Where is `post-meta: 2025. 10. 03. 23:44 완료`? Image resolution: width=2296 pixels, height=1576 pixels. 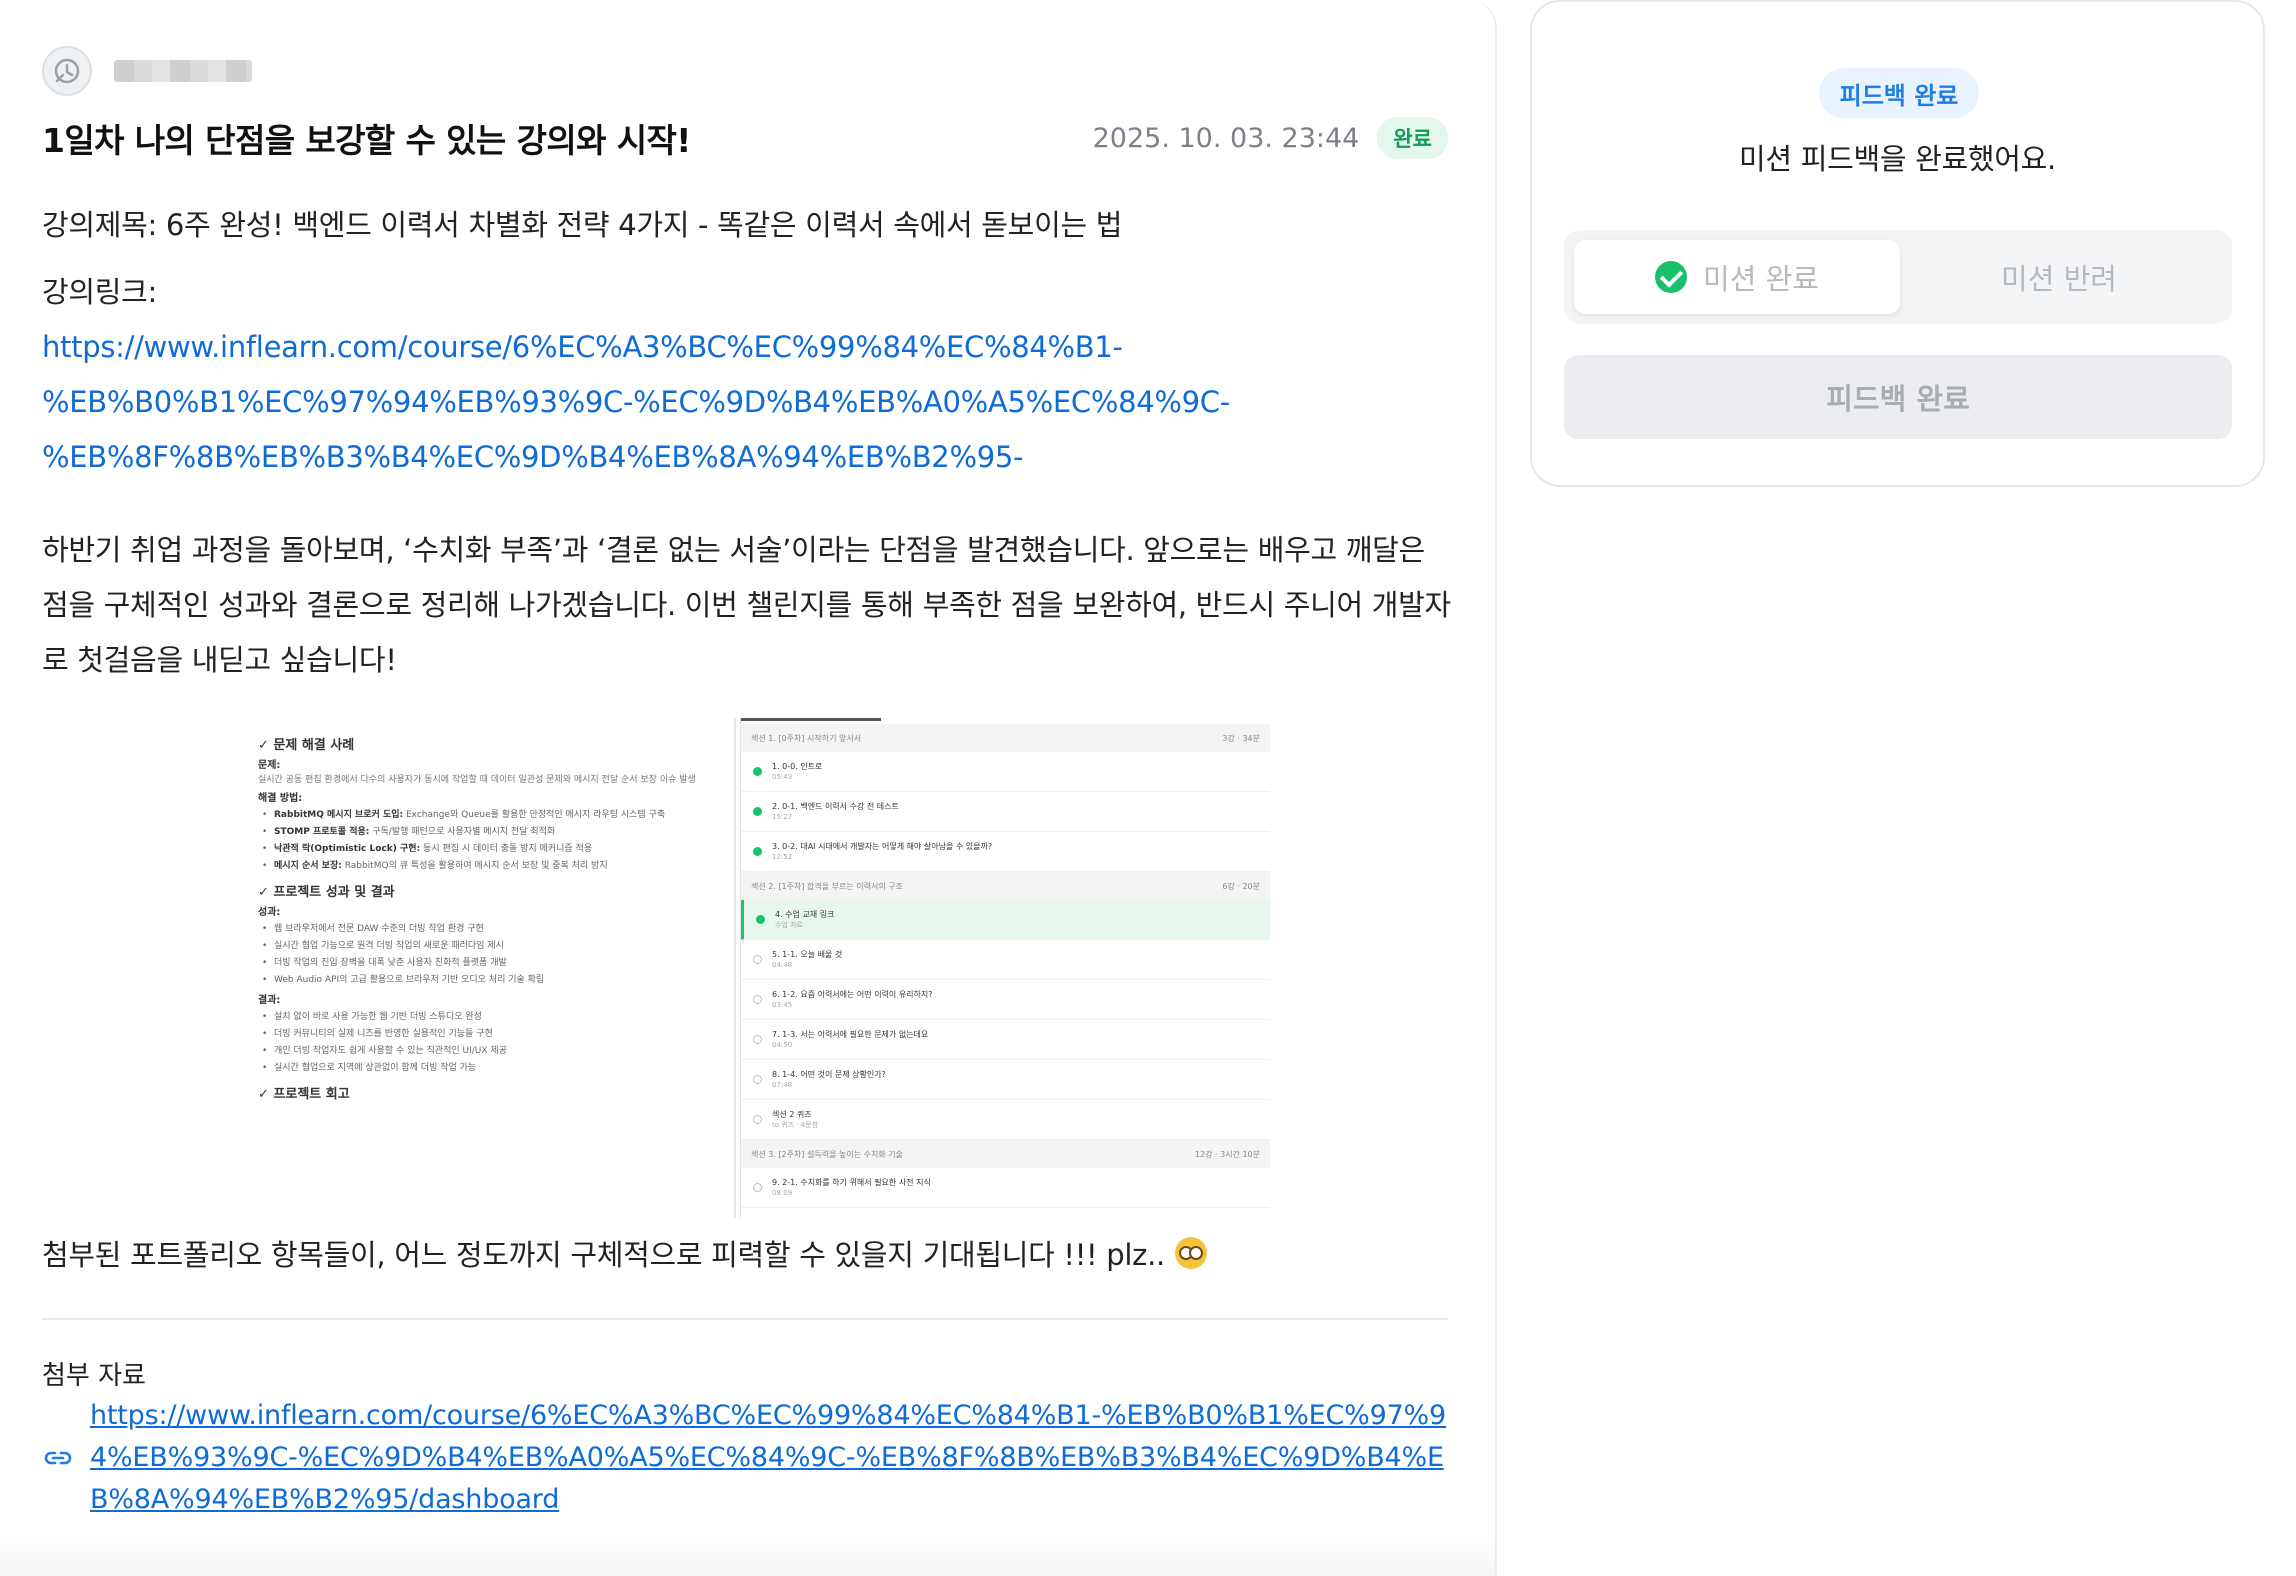 post-meta: 2025. 10. 03. 23:44 완료 is located at coordinates (1270, 138).